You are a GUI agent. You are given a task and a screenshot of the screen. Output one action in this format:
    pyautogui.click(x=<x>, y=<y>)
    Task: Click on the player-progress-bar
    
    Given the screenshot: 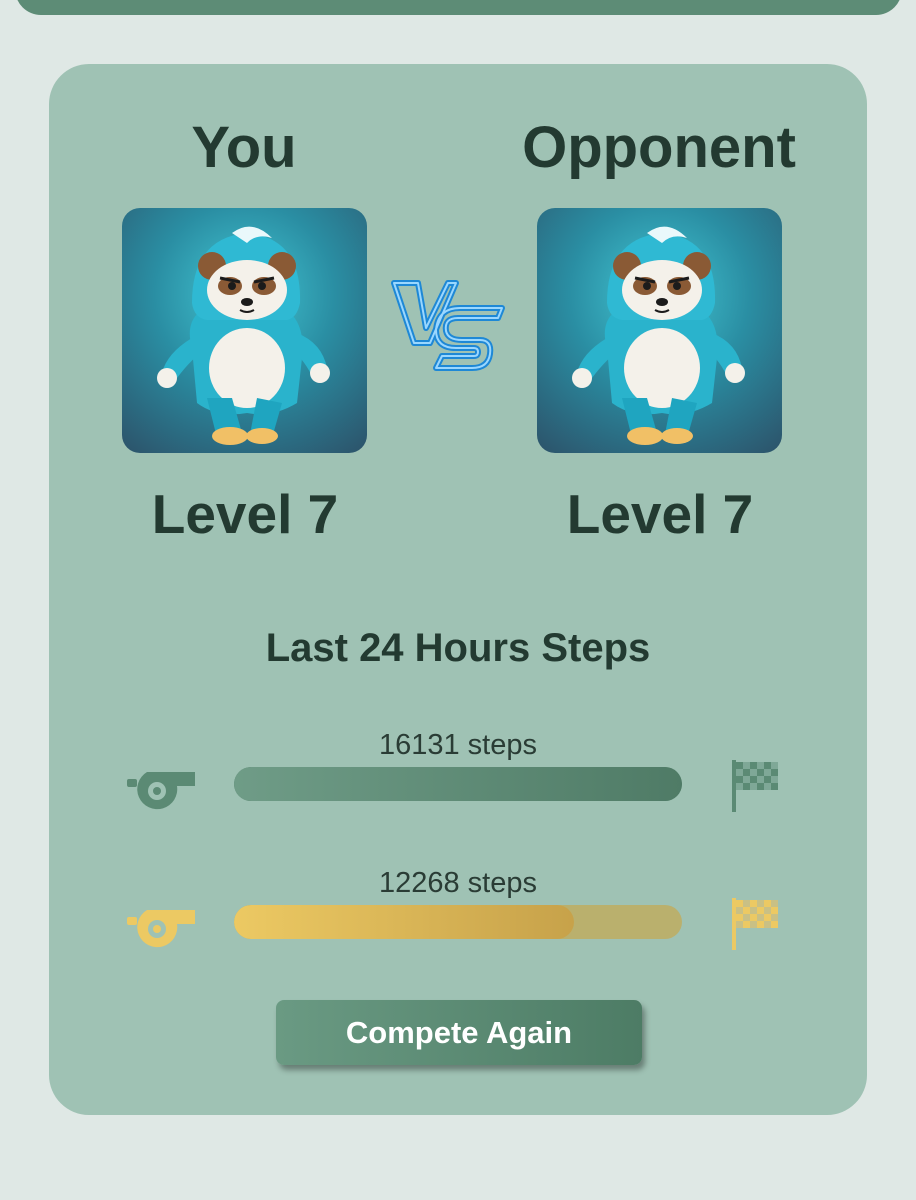 What is the action you would take?
    pyautogui.click(x=458, y=784)
    